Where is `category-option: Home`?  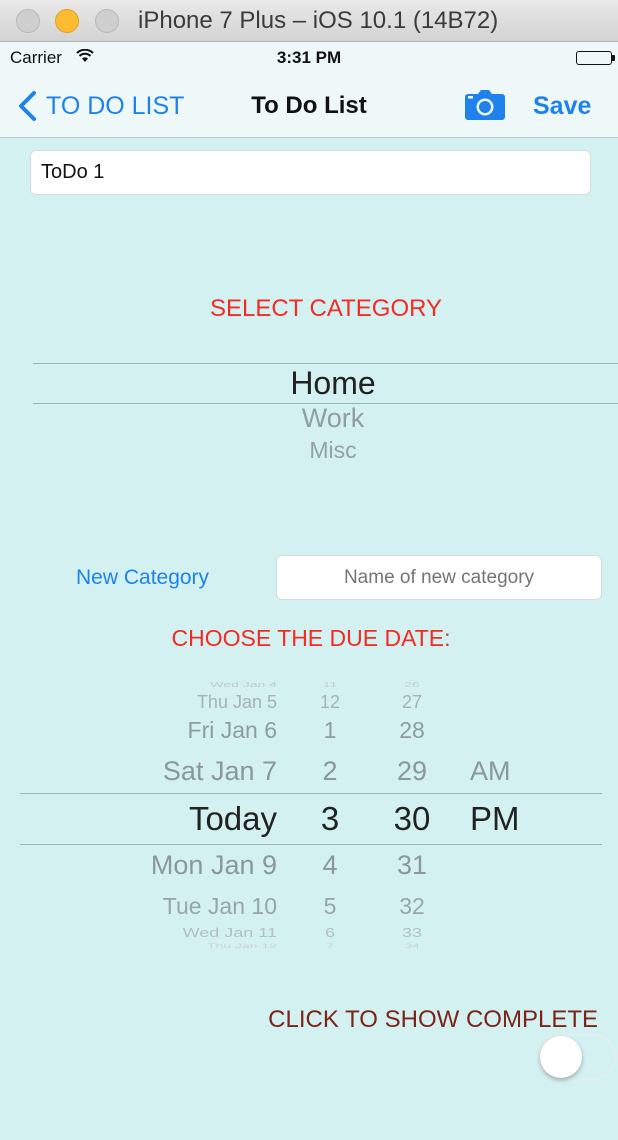 category-option: Home is located at coordinates (325, 383).